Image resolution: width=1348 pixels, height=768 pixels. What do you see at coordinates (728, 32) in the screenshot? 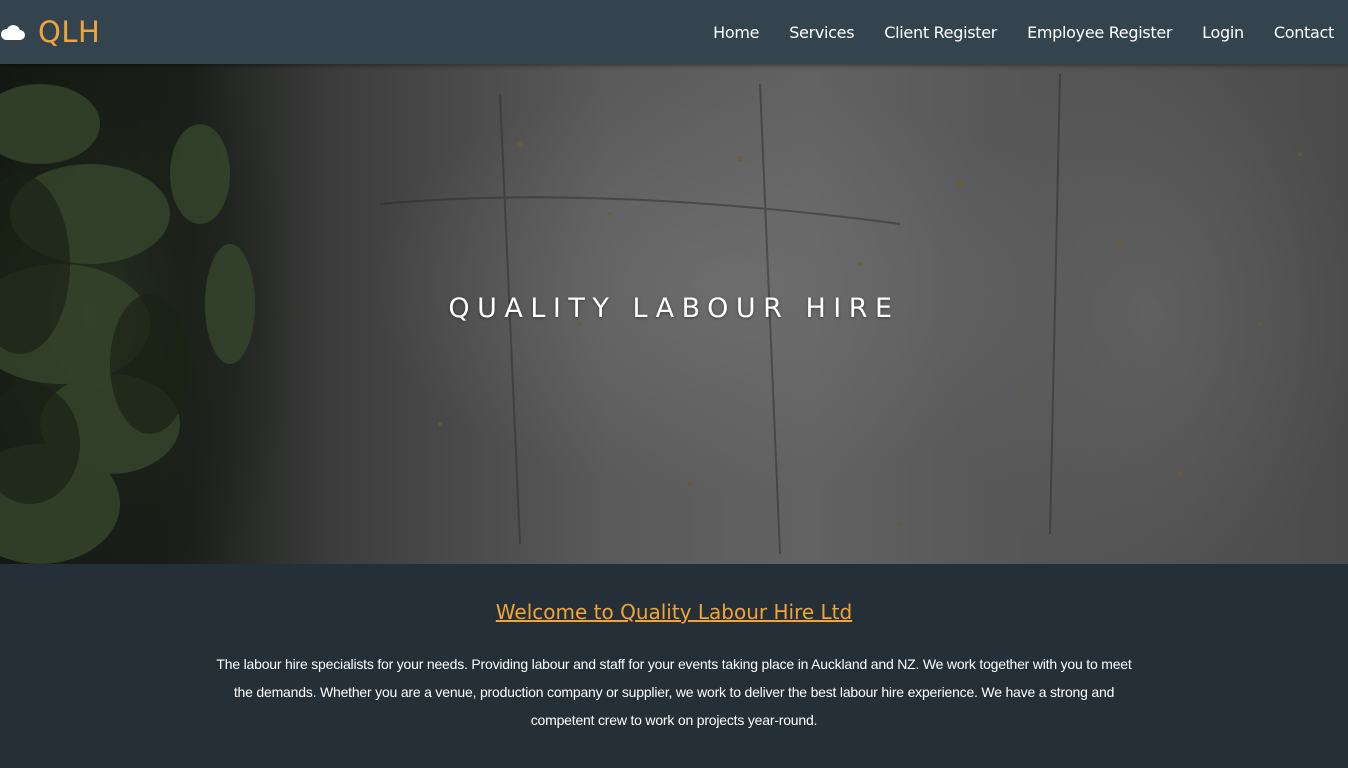
I see `nav-home: Home` at bounding box center [728, 32].